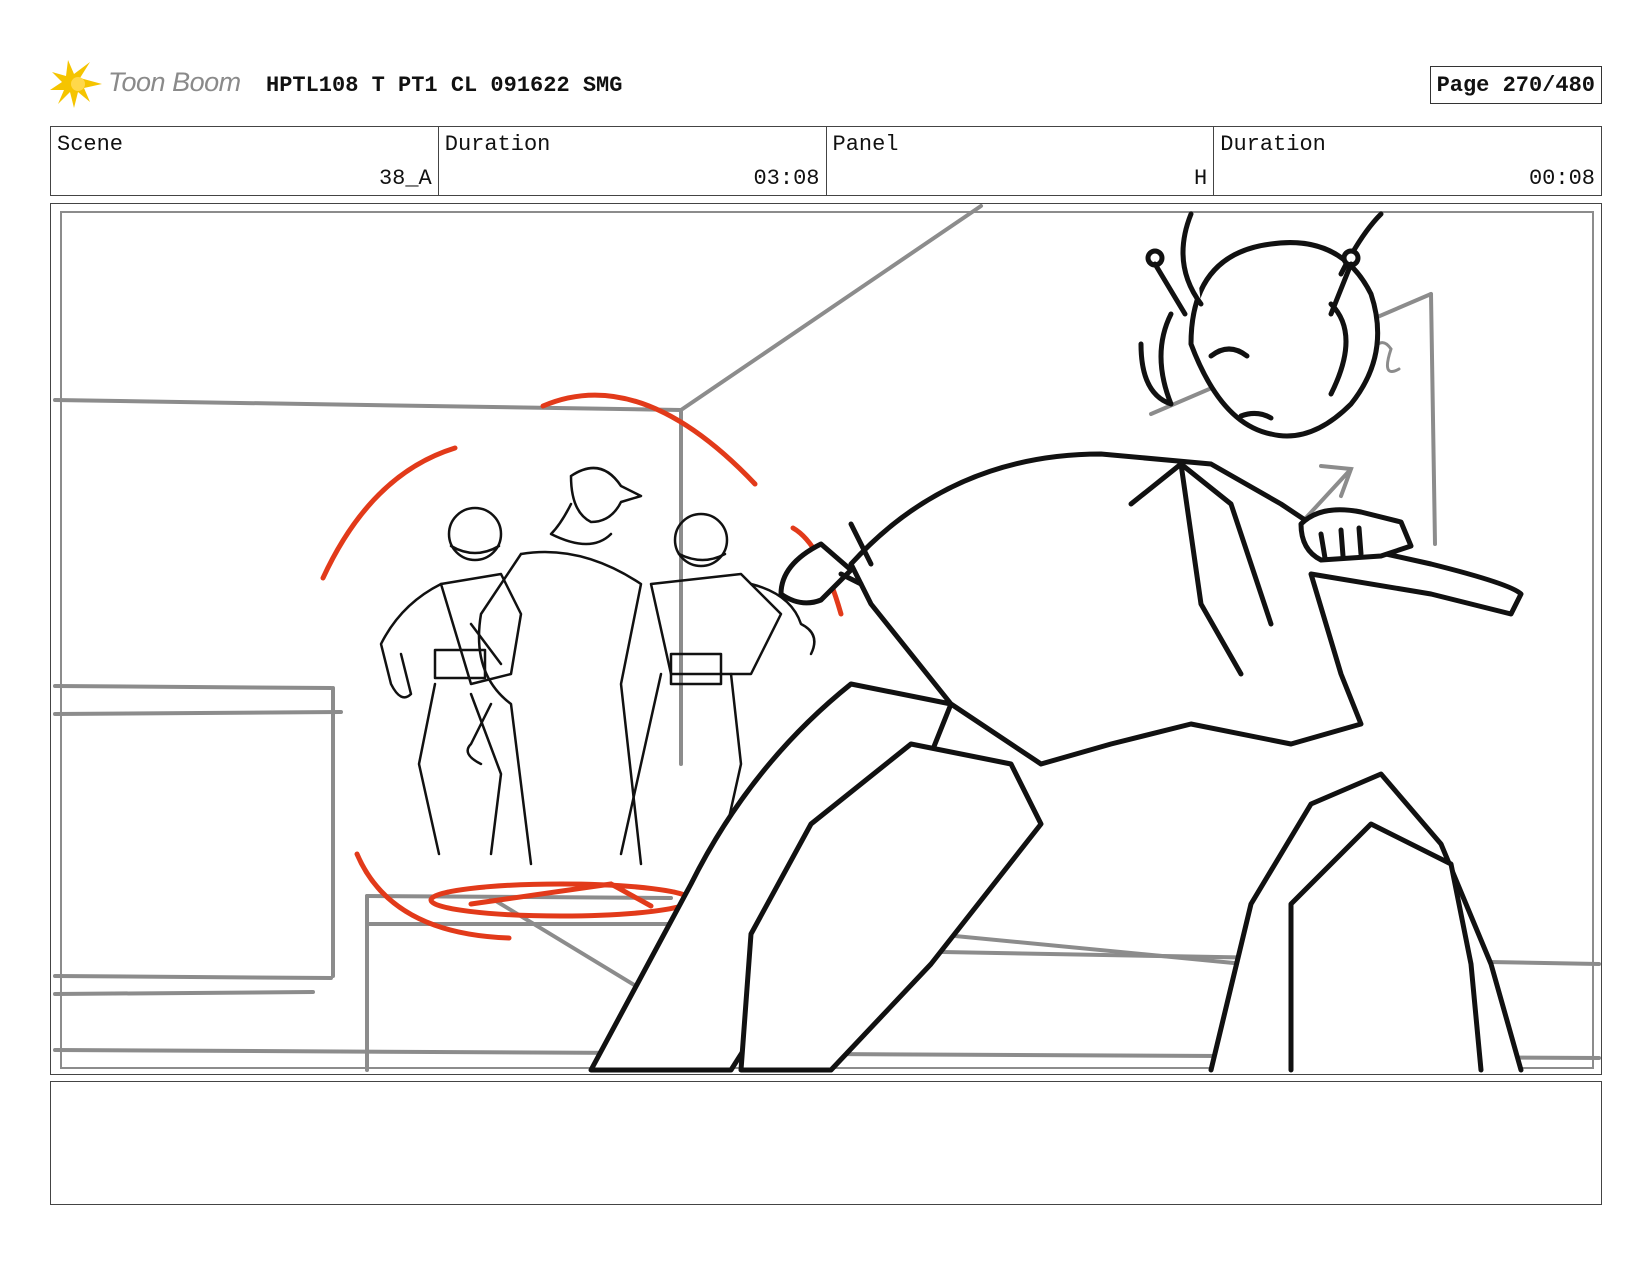 This screenshot has width=1648, height=1276. I want to click on caption-area, so click(826, 1143).